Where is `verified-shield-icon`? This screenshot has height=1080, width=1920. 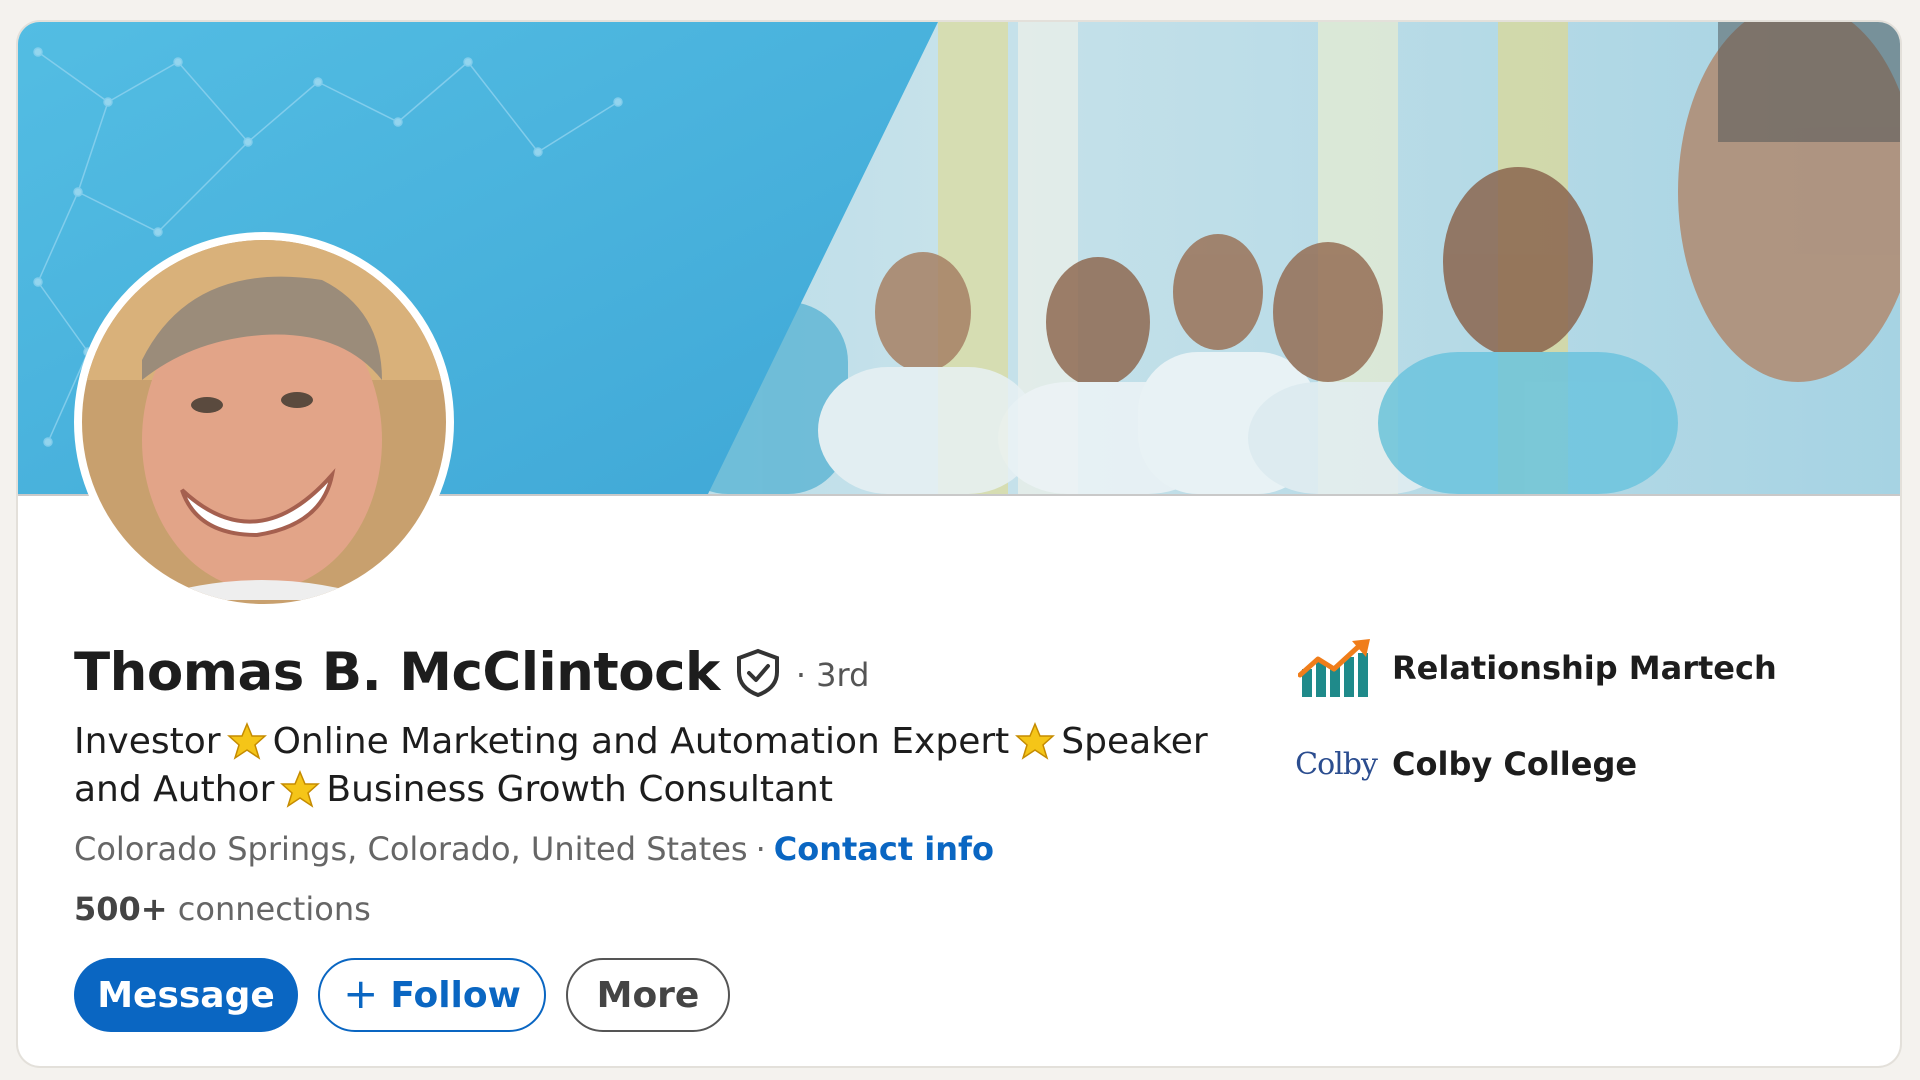 verified-shield-icon is located at coordinates (758, 673).